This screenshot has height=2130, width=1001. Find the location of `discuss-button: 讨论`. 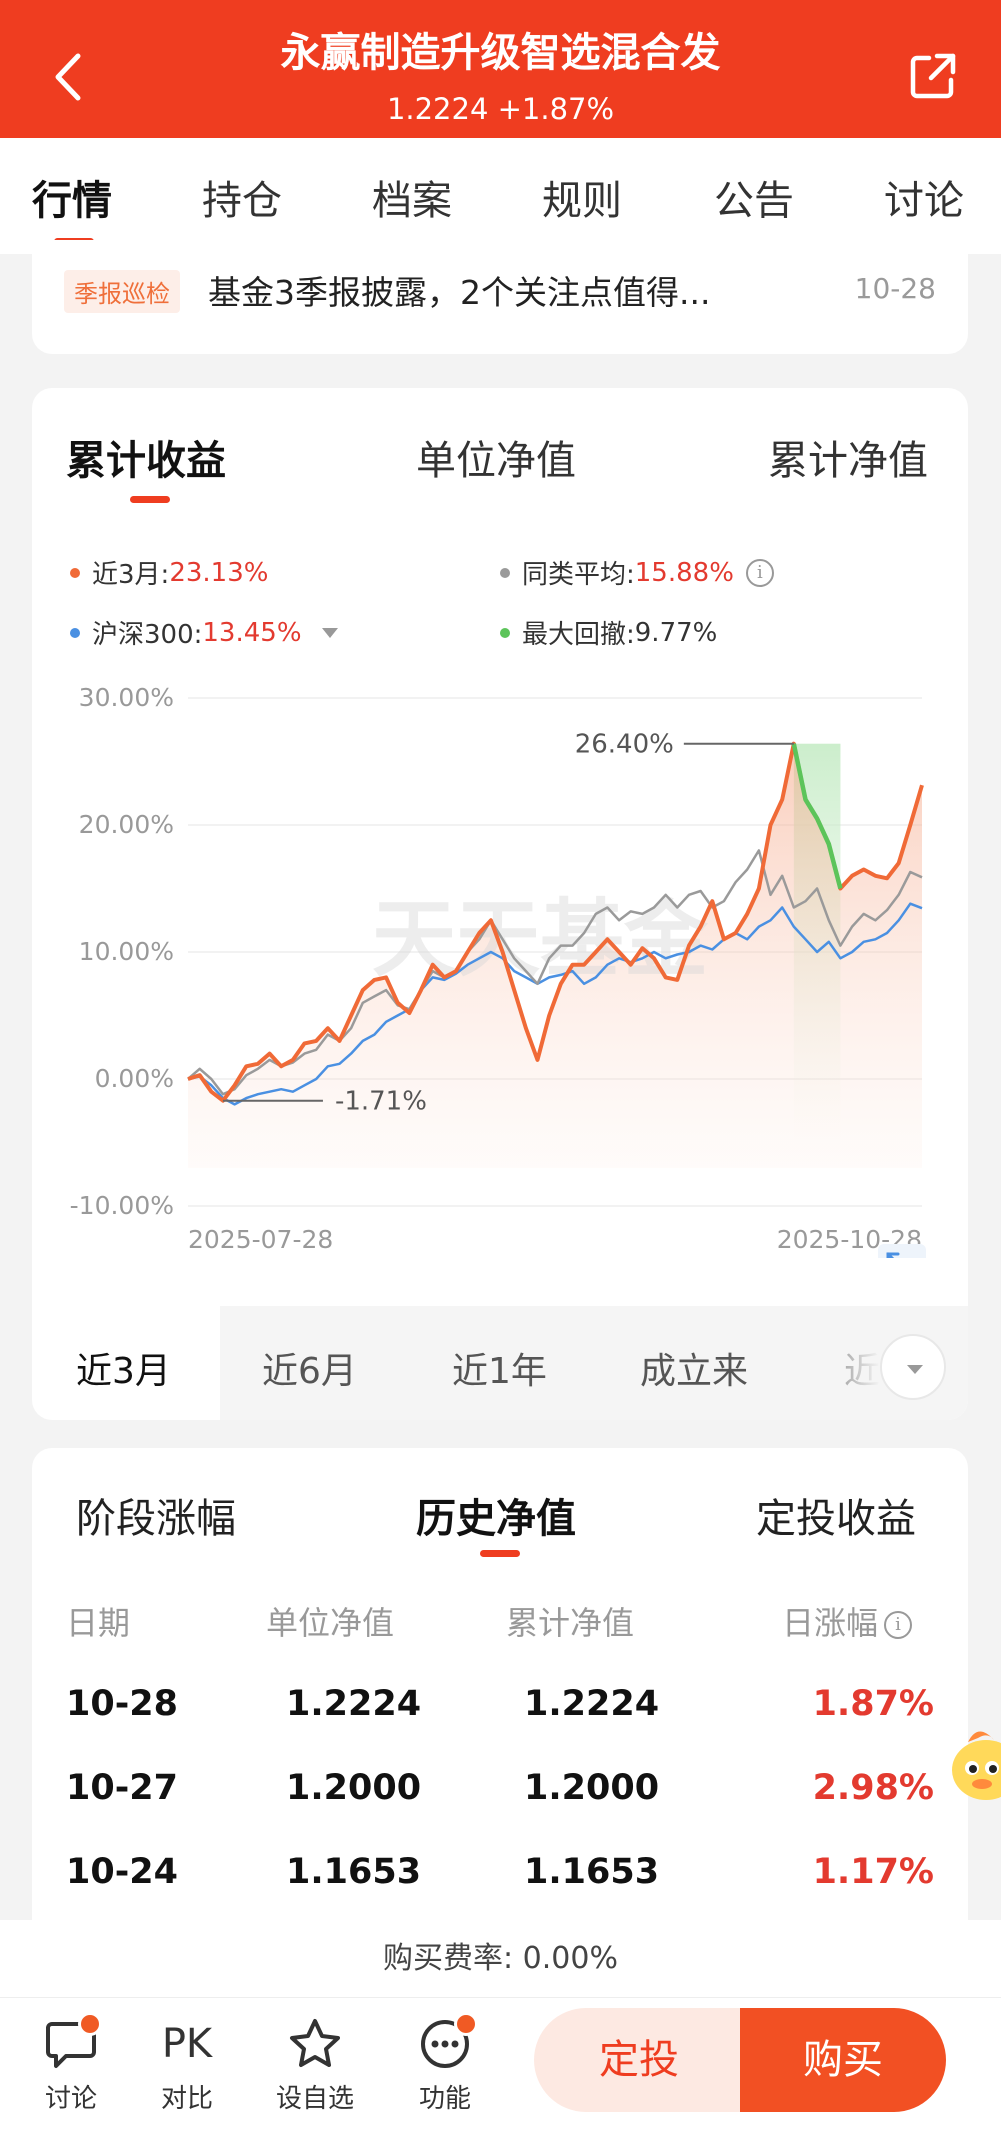

discuss-button: 讨论 is located at coordinates (71, 2063).